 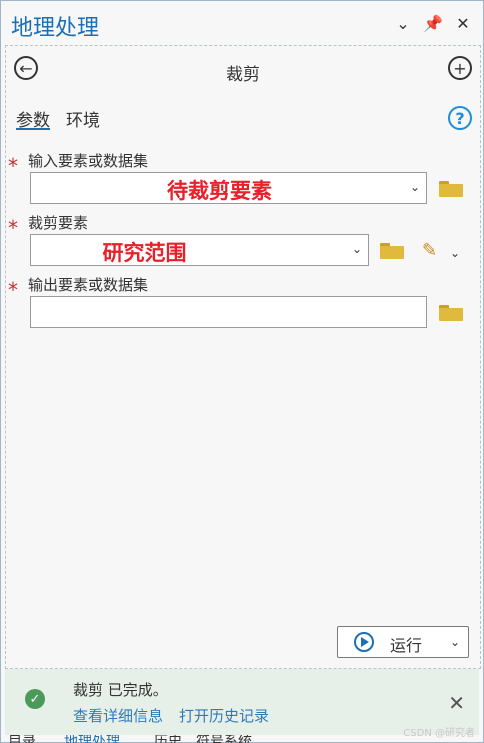 I want to click on tab-parameters: 参数, so click(x=33, y=118).